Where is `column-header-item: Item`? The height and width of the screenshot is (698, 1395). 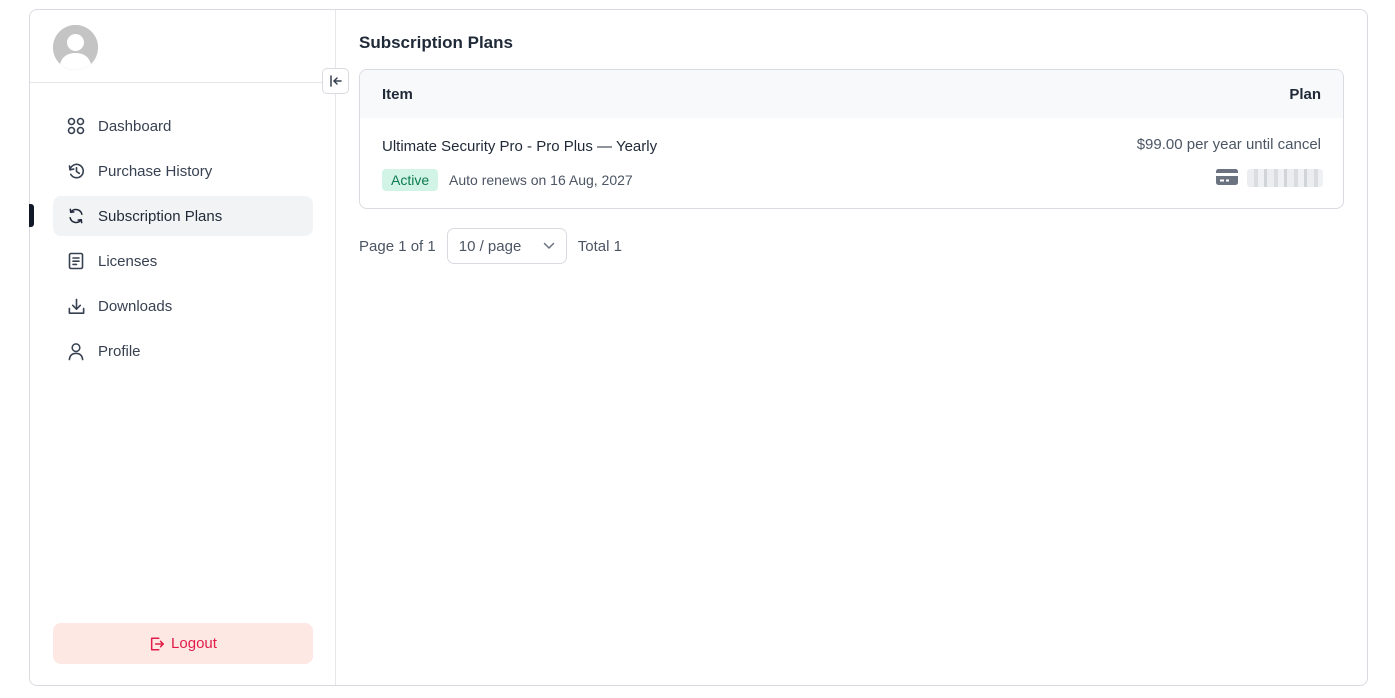 column-header-item: Item is located at coordinates (397, 94).